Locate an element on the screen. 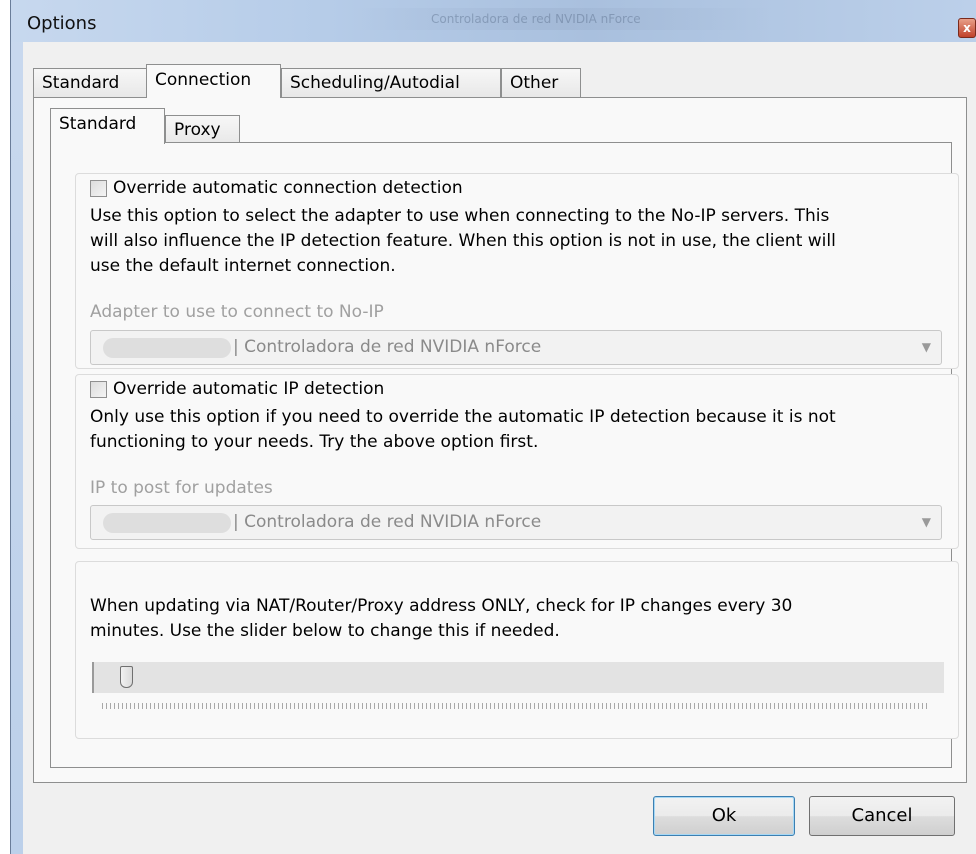 This screenshot has width=976, height=854. interval-slider-thumb is located at coordinates (126, 677).